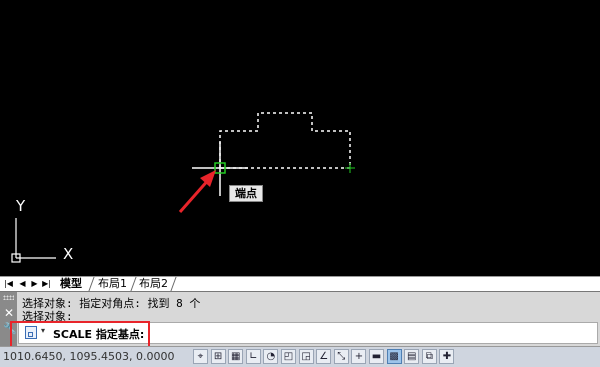 This screenshot has height=367, width=600. I want to click on first-tab-icon: |◀, so click(8, 283).